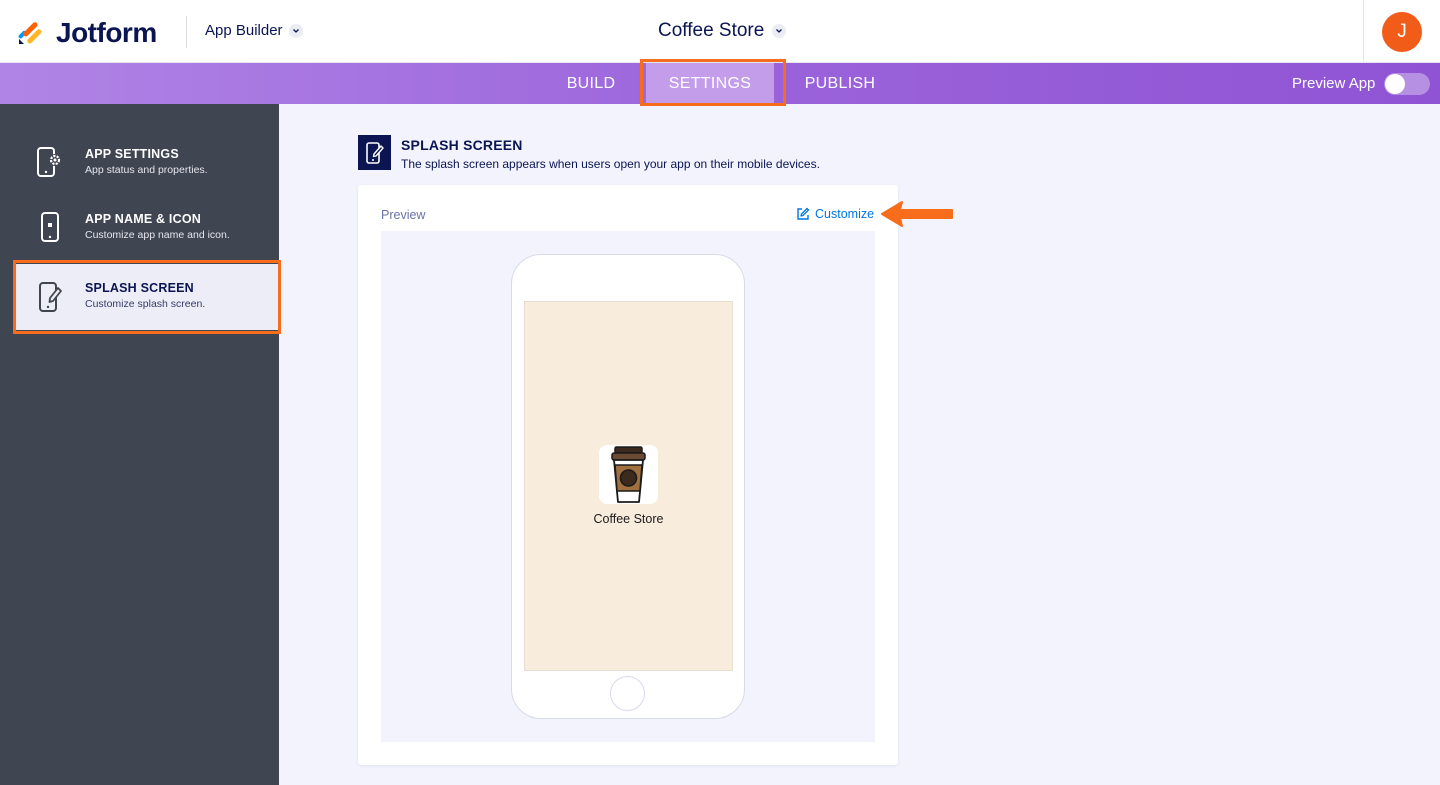 This screenshot has height=785, width=1440. I want to click on customize-label: Customize, so click(845, 214).